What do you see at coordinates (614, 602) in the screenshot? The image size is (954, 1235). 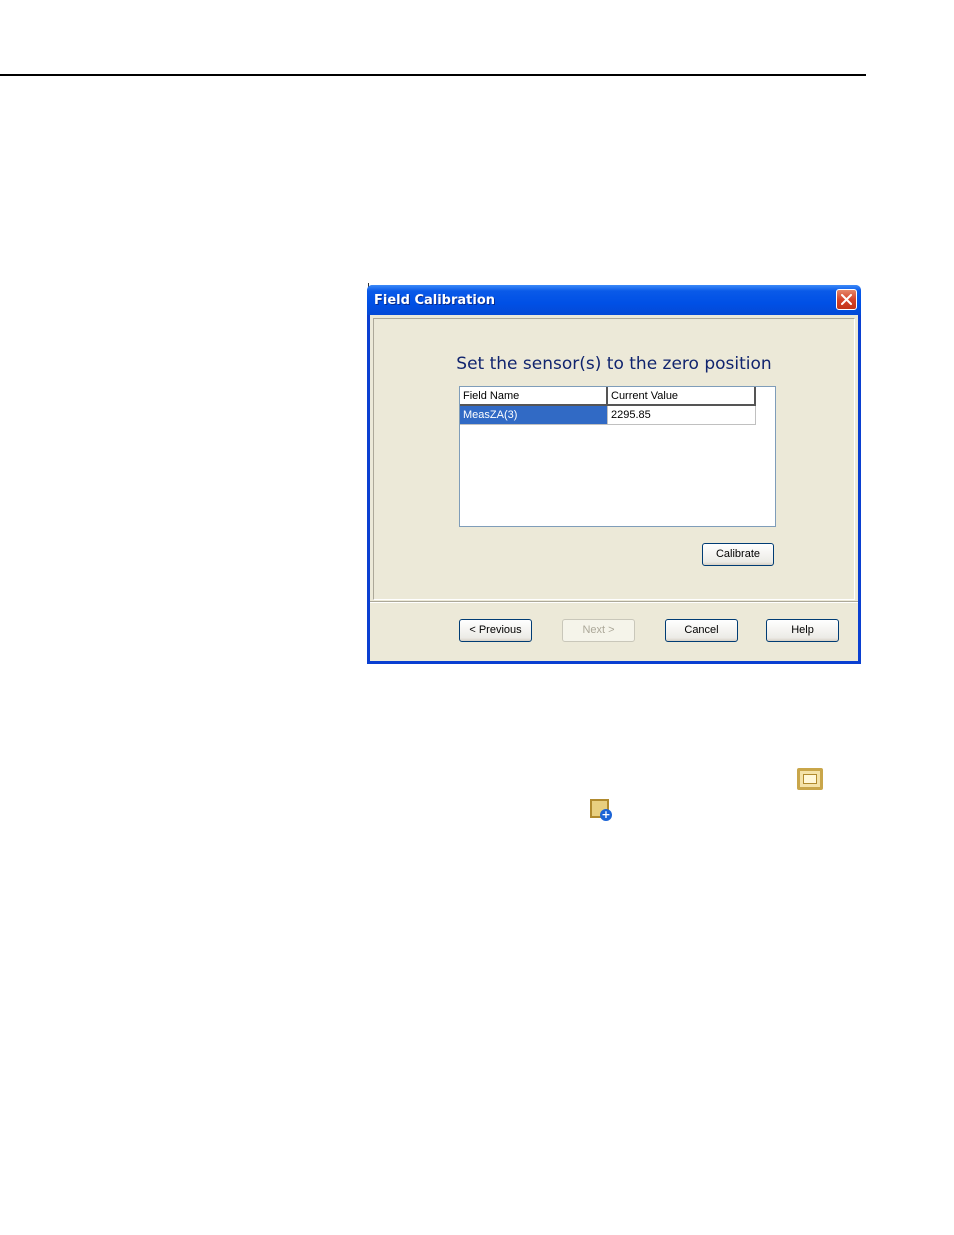 I see `footer-divider-highlight` at bounding box center [614, 602].